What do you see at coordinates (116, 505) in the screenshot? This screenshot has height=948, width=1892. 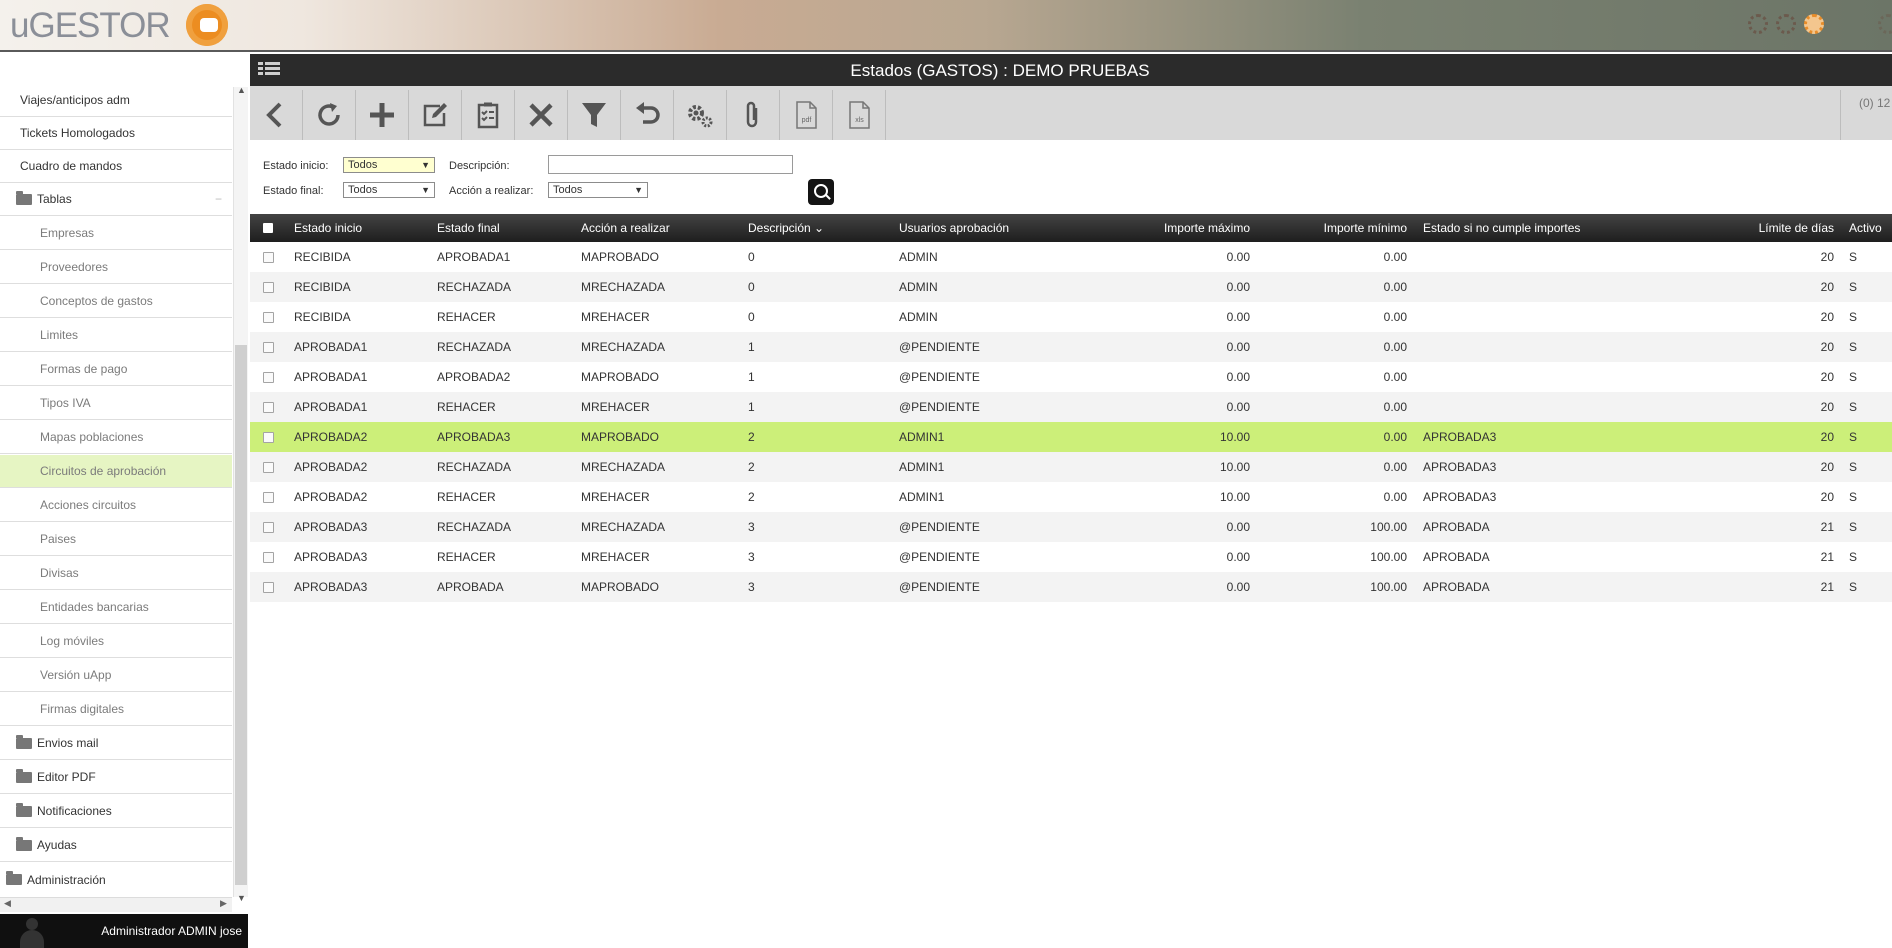 I see `sidebar-item-acciones-circuitos: Acciones circuitos` at bounding box center [116, 505].